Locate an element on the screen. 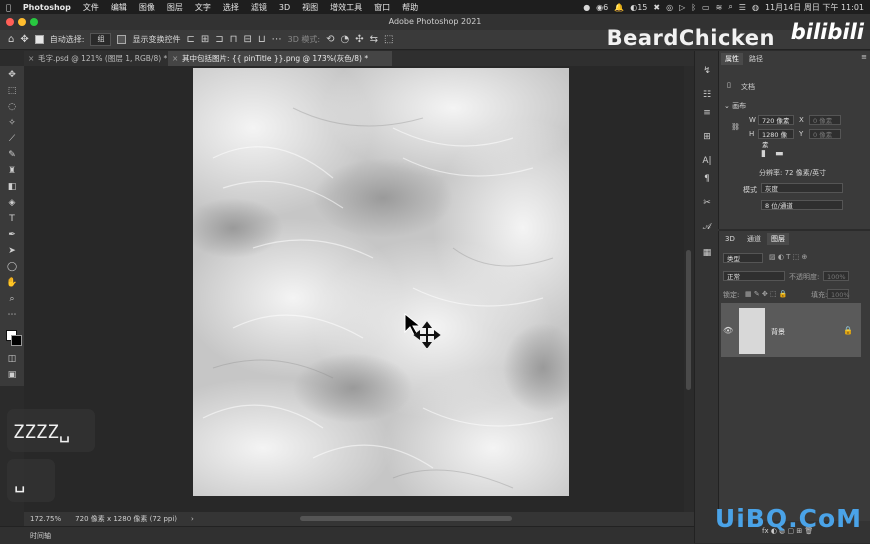 The height and width of the screenshot is (544, 870). opacity-field: 100% is located at coordinates (836, 276).